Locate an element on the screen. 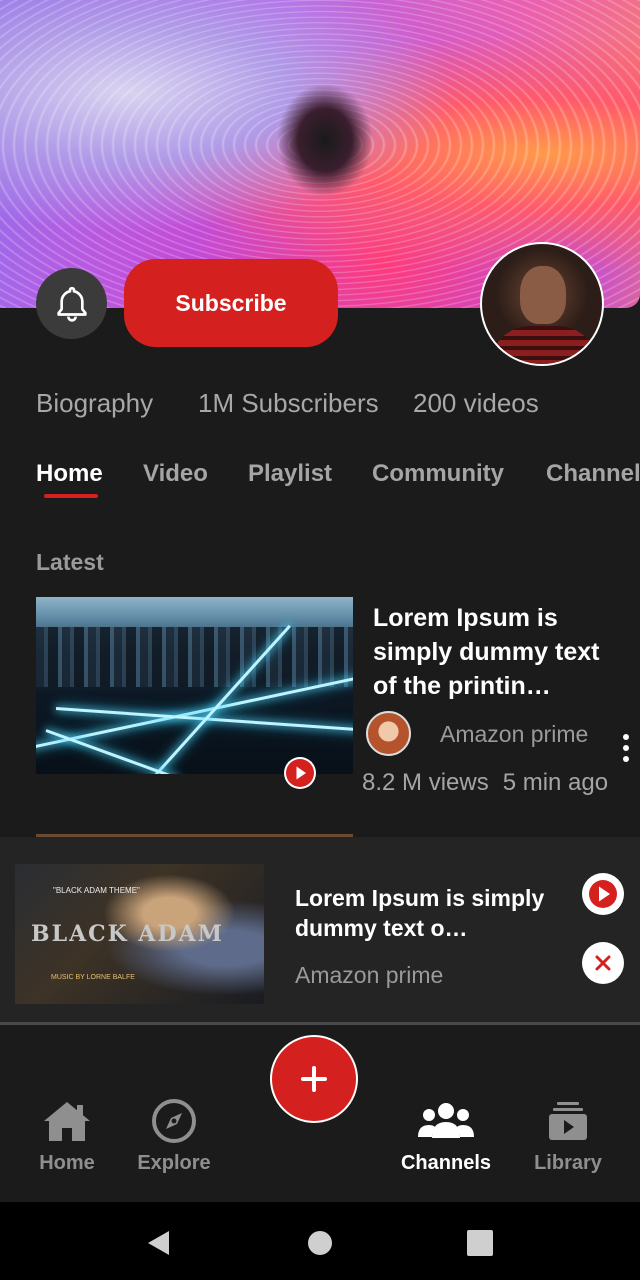 Image resolution: width=640 pixels, height=1280 pixels. create-fab-button is located at coordinates (314, 1079).